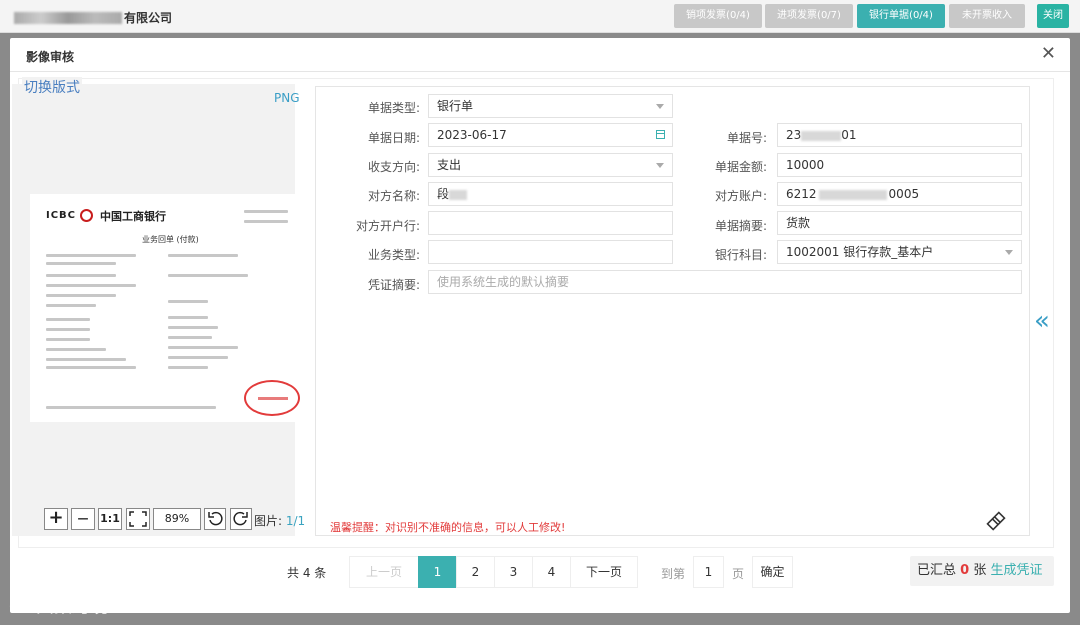 The image size is (1080, 625). What do you see at coordinates (1017, 570) in the screenshot?
I see `generate-voucher-link: 生成凭证` at bounding box center [1017, 570].